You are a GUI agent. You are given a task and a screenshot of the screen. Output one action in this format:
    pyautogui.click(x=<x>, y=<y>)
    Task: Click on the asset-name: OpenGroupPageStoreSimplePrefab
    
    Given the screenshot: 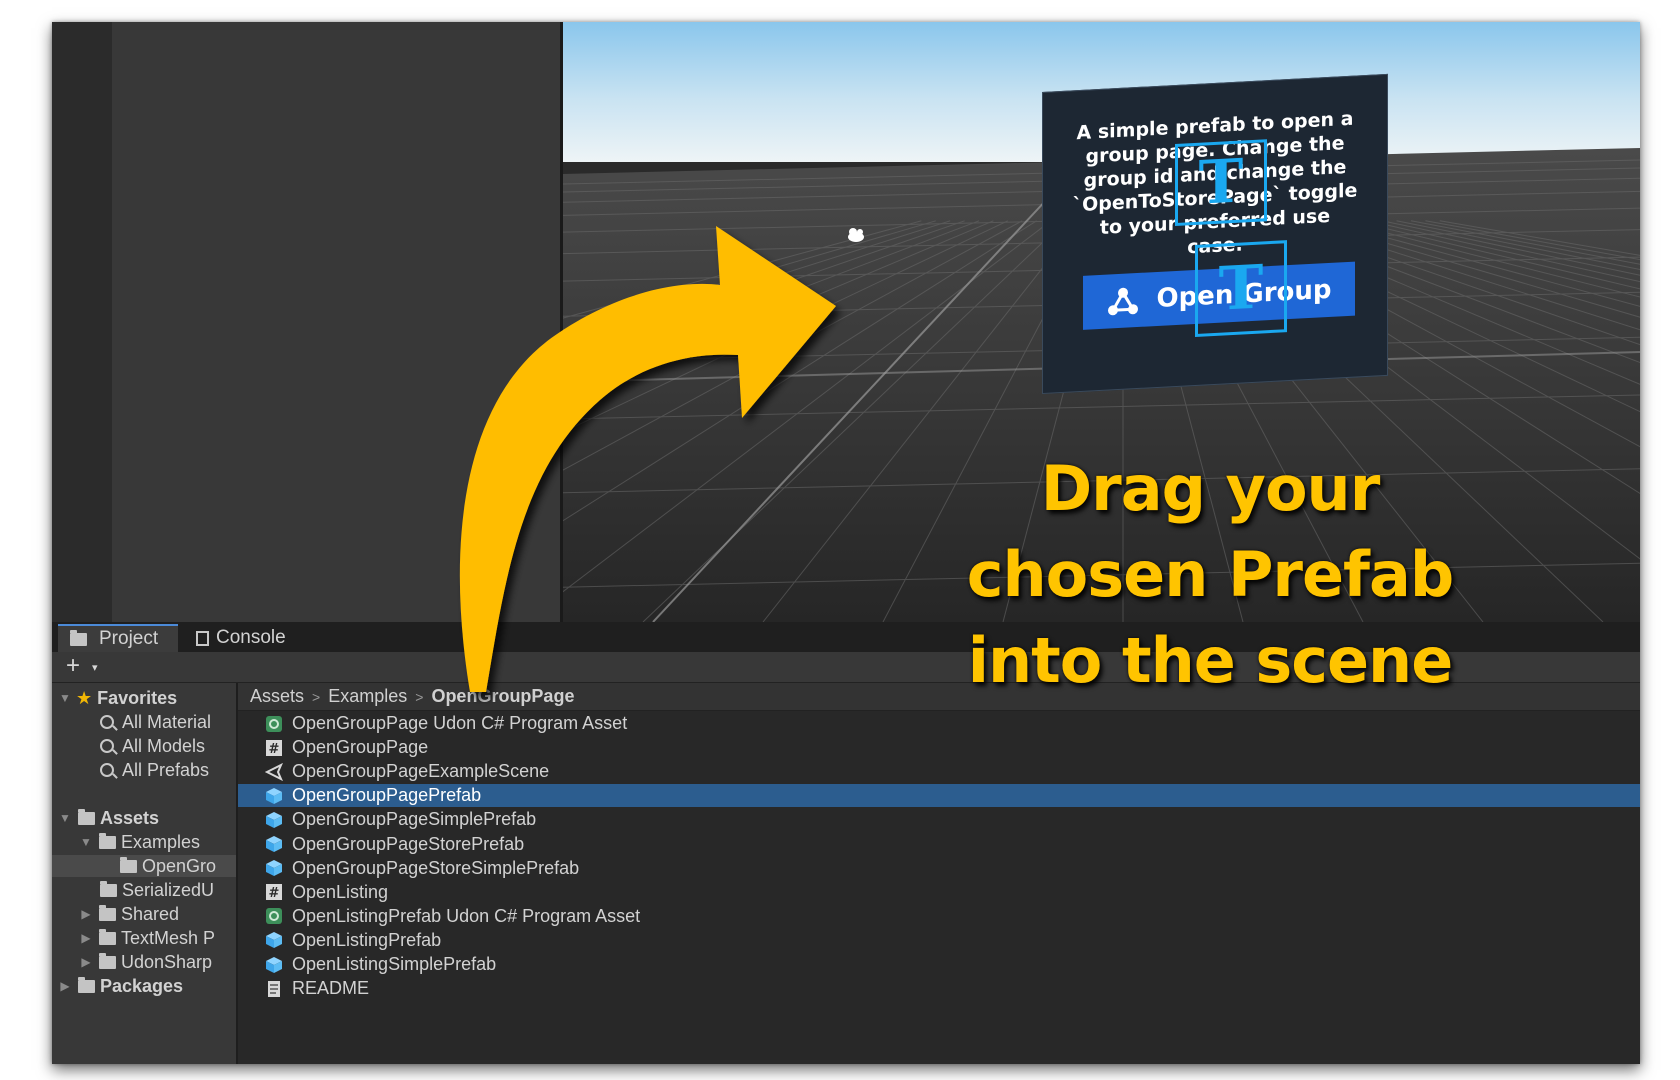 What is the action you would take?
    pyautogui.click(x=436, y=867)
    